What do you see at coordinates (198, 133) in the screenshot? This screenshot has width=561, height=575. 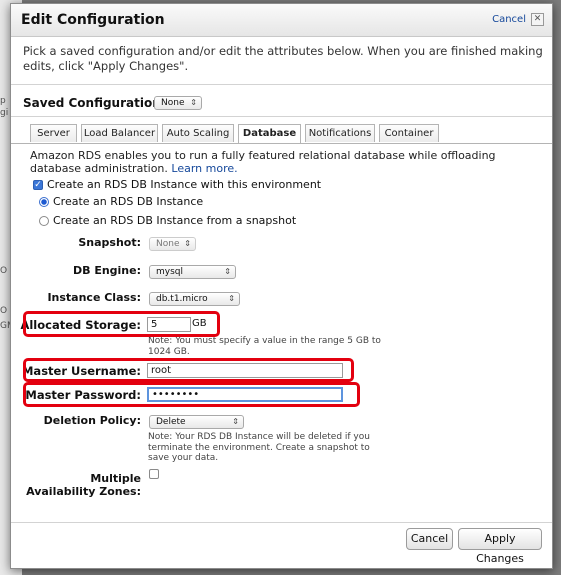 I see `tab-auto-scaling: Auto Scaling` at bounding box center [198, 133].